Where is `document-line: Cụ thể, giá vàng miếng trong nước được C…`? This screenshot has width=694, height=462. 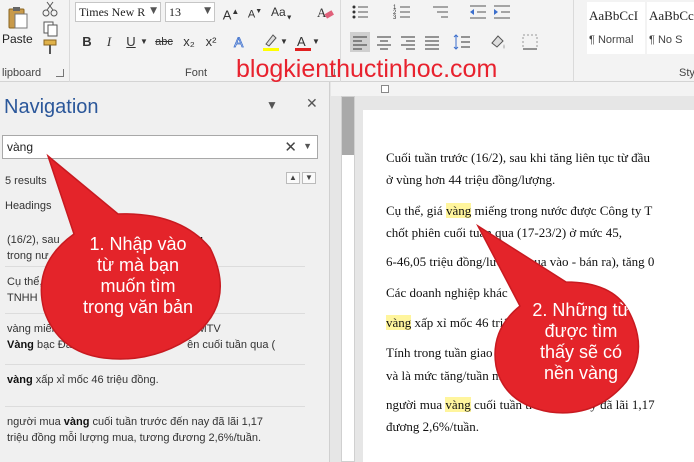 document-line: Cụ thể, giá vàng miếng trong nước được C… is located at coordinates (519, 211).